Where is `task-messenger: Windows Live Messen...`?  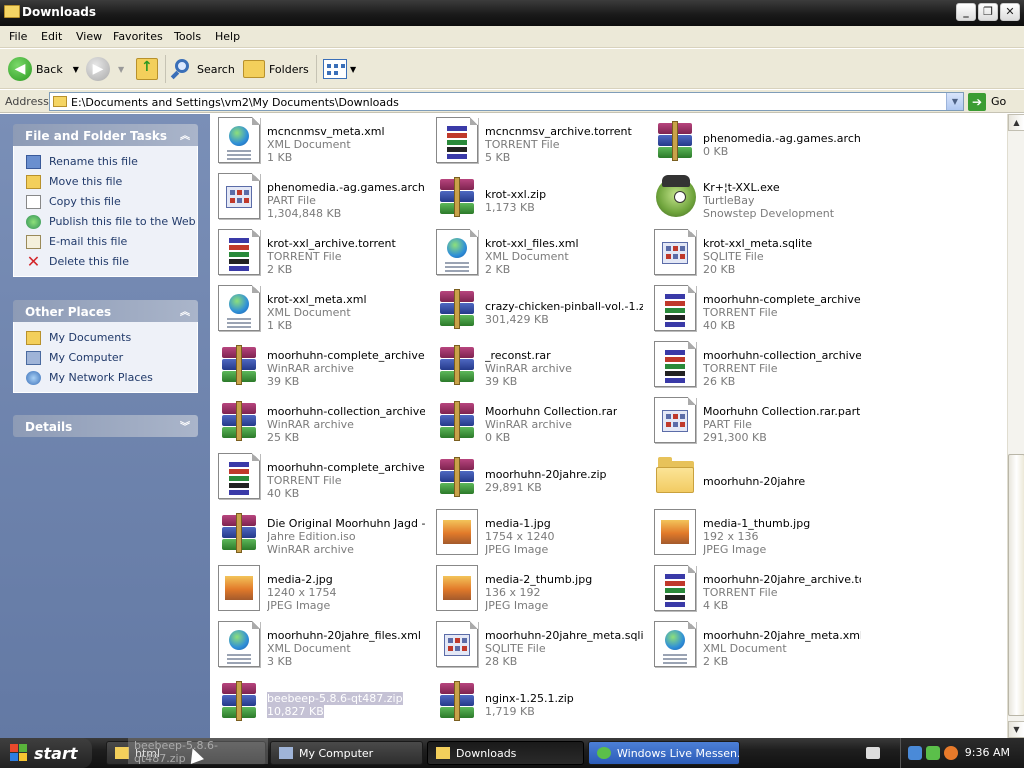 task-messenger: Windows Live Messen... is located at coordinates (664, 753).